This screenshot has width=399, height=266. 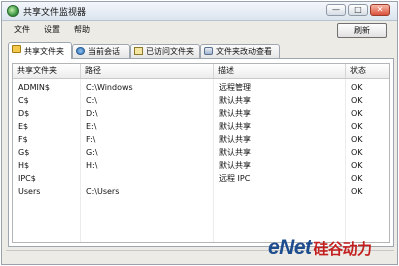 What do you see at coordinates (24, 165) in the screenshot?
I see `share-name: H$` at bounding box center [24, 165].